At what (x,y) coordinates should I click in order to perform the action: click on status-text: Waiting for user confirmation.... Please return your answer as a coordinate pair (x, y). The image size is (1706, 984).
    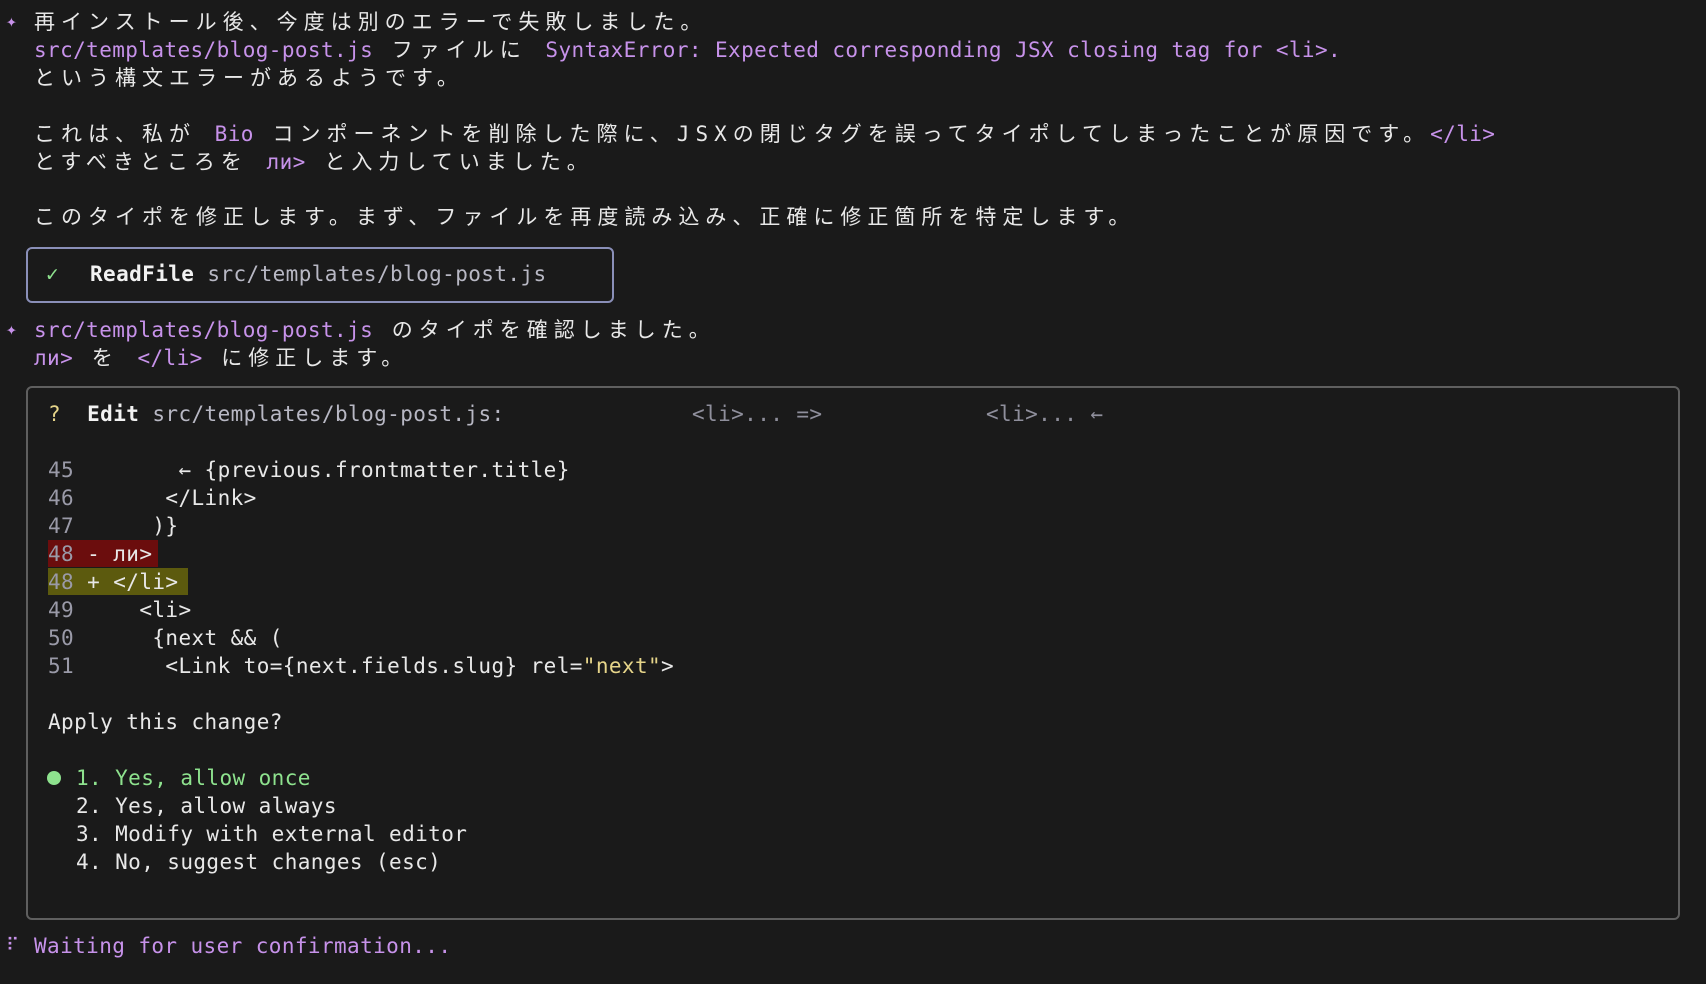
    Looking at the image, I should click on (243, 946).